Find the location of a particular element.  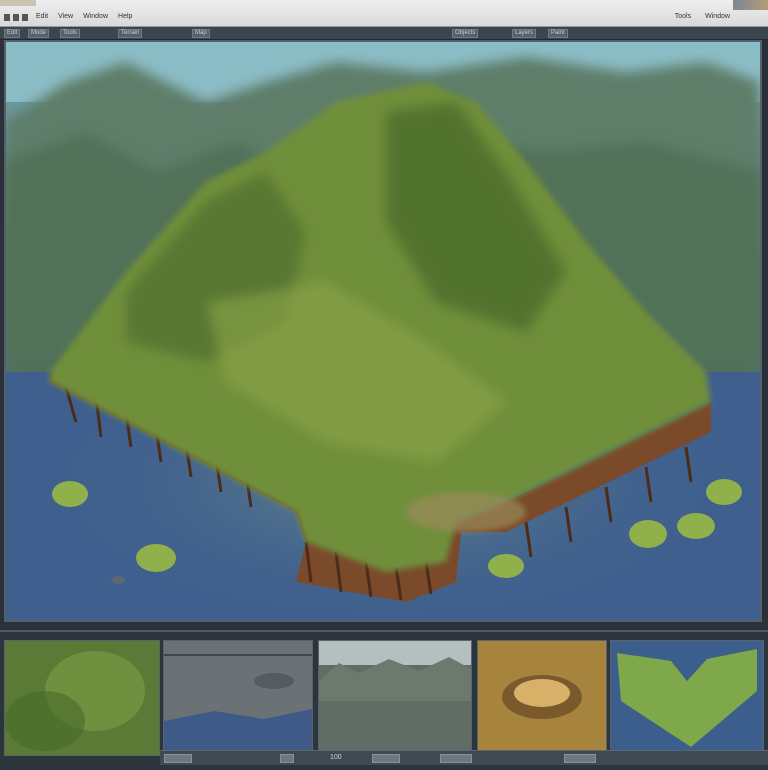

app-stamp is located at coordinates (18, 3).